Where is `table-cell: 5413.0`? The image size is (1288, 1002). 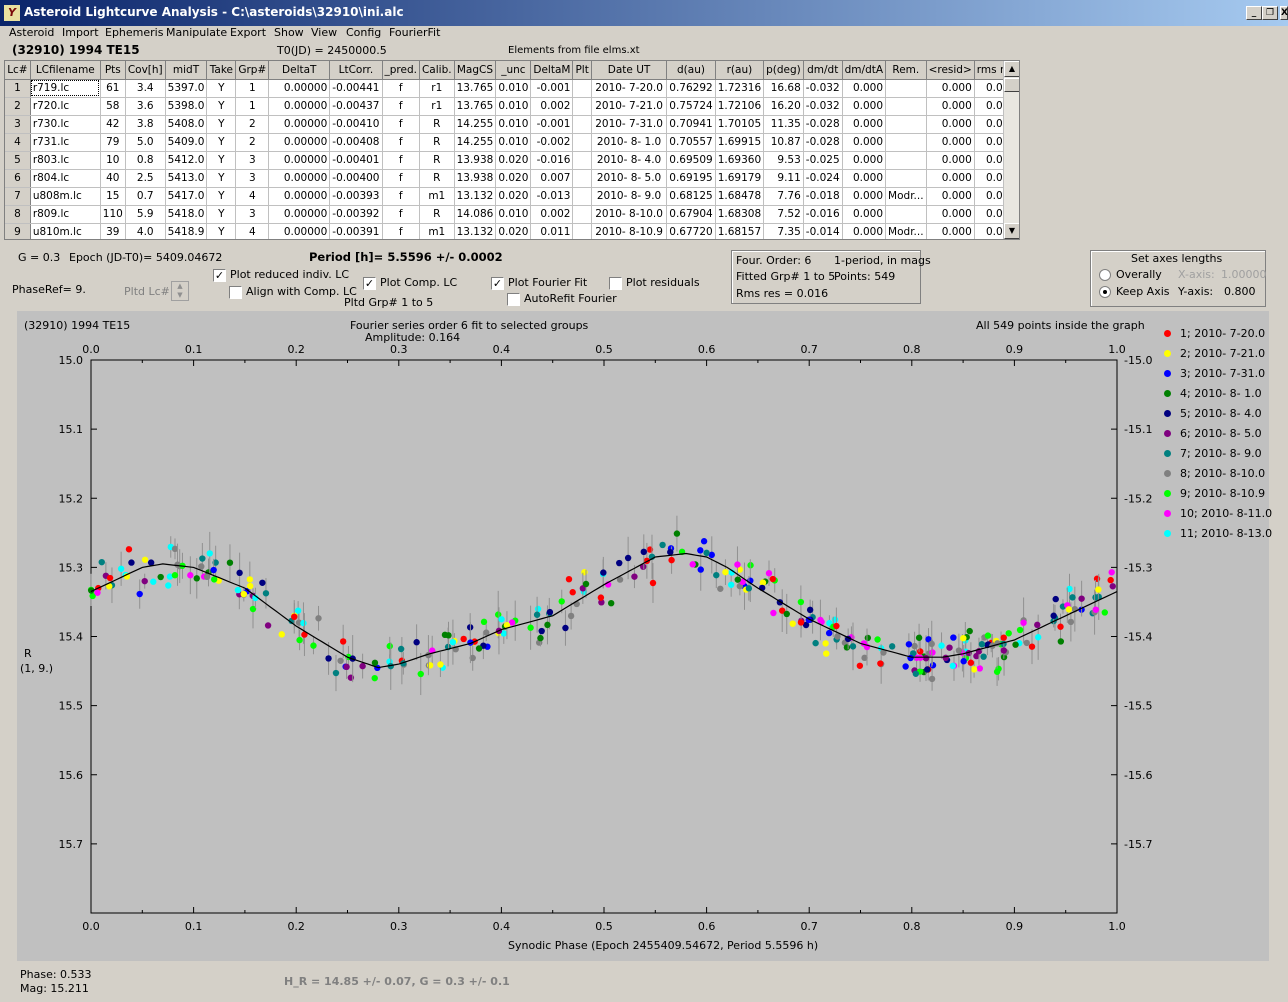 table-cell: 5413.0 is located at coordinates (186, 178).